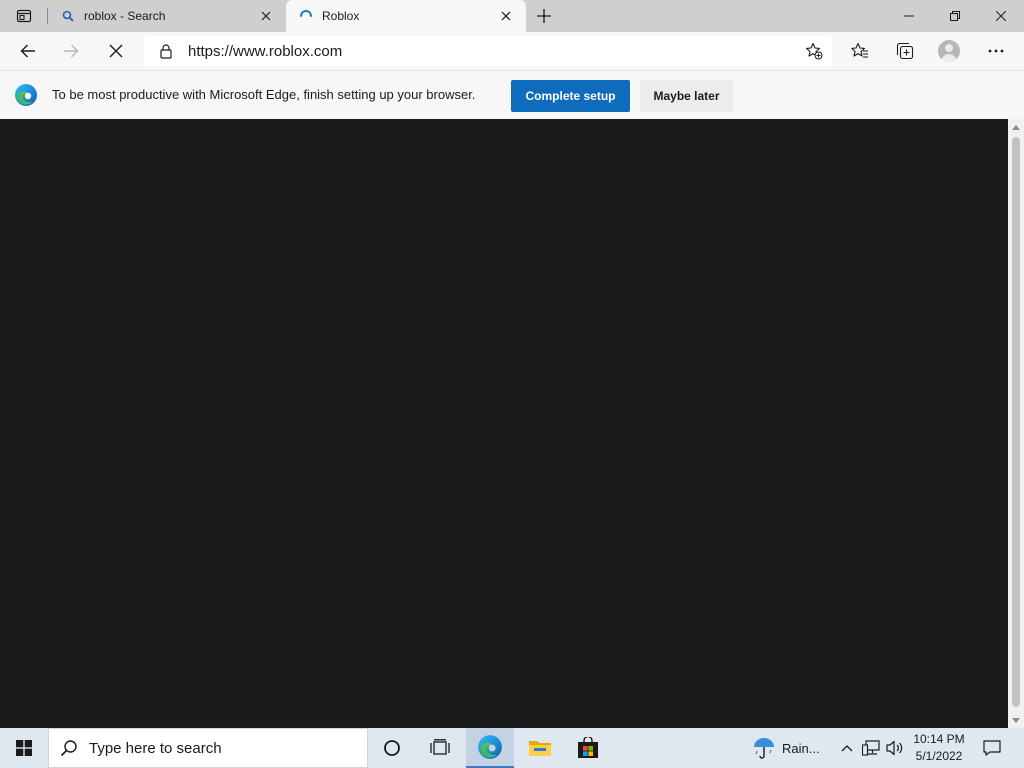 The image size is (1024, 768). I want to click on restore-icon, so click(955, 16).